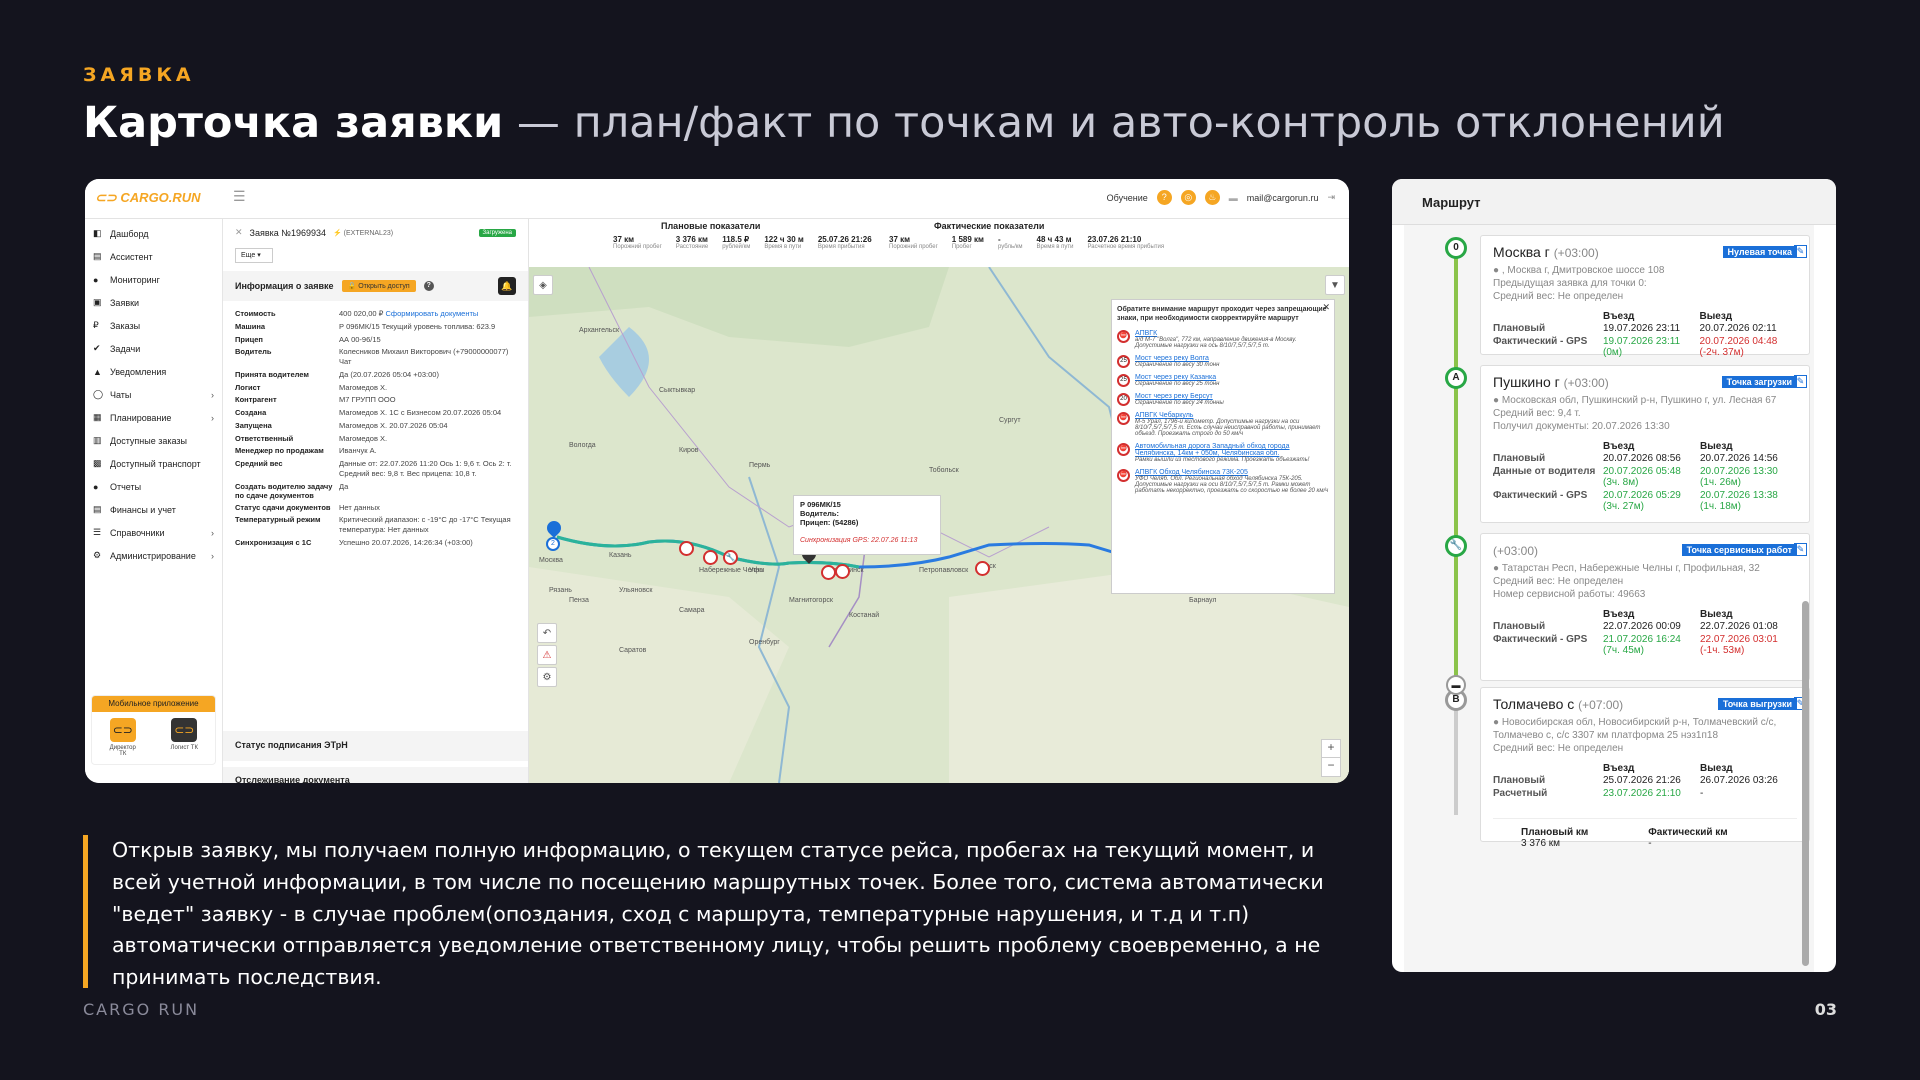 The image size is (1920, 1080). I want to click on layers-icon: ◈, so click(543, 285).